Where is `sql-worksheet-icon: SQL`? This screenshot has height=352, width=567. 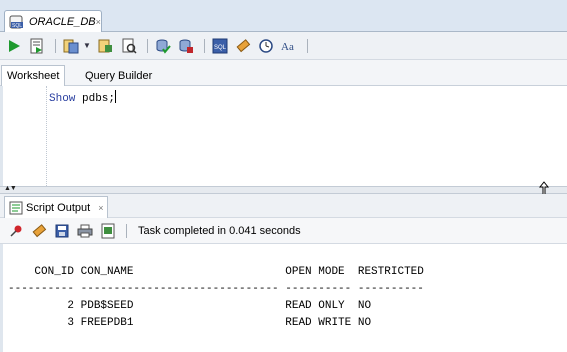 sql-worksheet-icon: SQL is located at coordinates (17, 22).